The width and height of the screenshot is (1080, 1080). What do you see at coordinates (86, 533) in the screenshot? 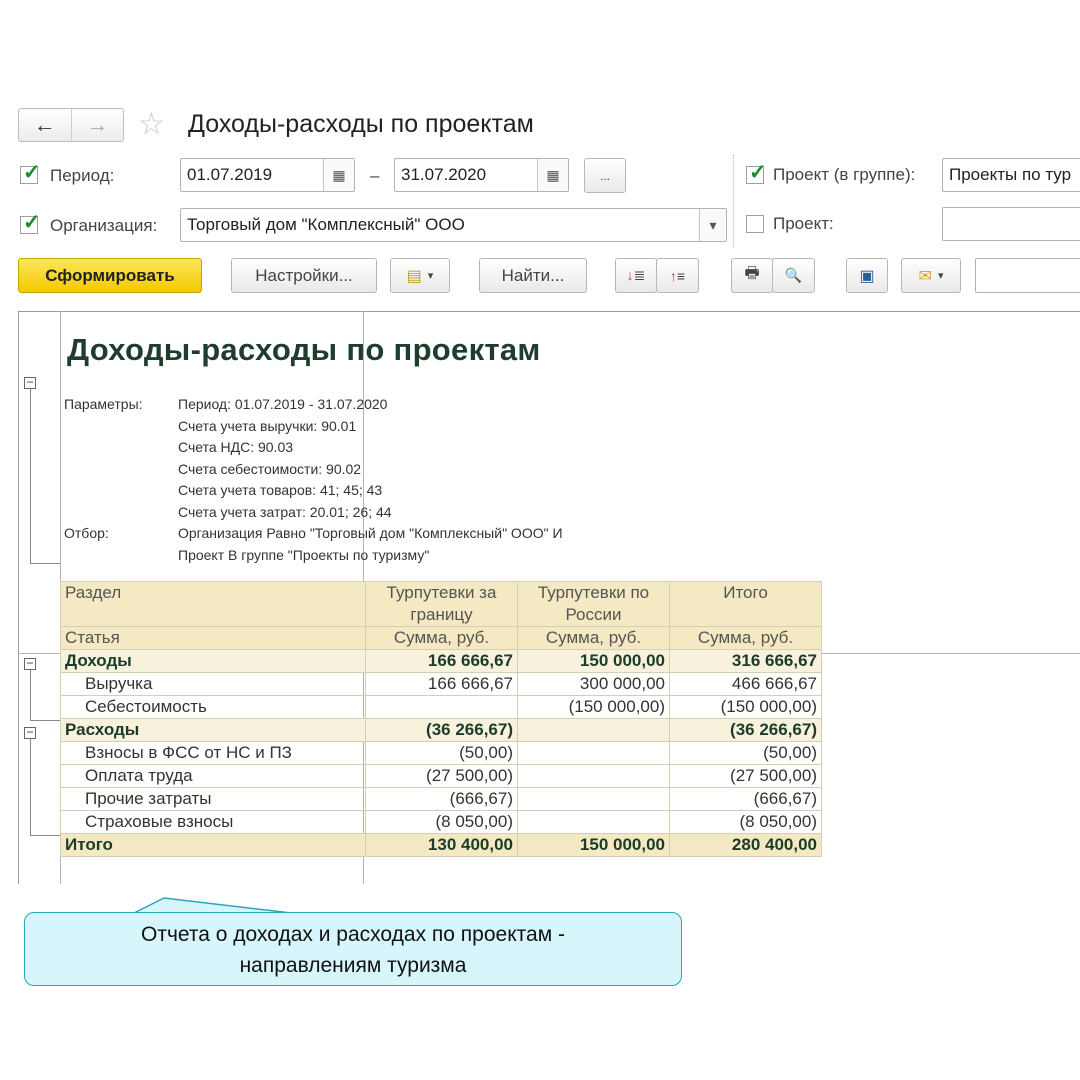
I see `filter-label: Отбор:` at bounding box center [86, 533].